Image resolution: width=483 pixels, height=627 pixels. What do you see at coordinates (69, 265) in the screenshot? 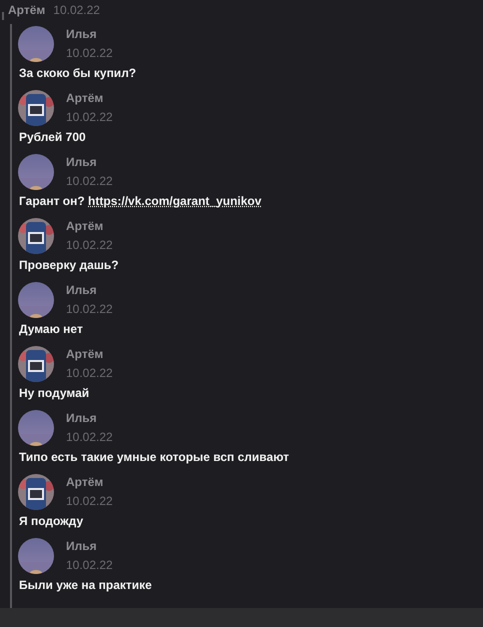
I see `message-text: Проверку дашь?` at bounding box center [69, 265].